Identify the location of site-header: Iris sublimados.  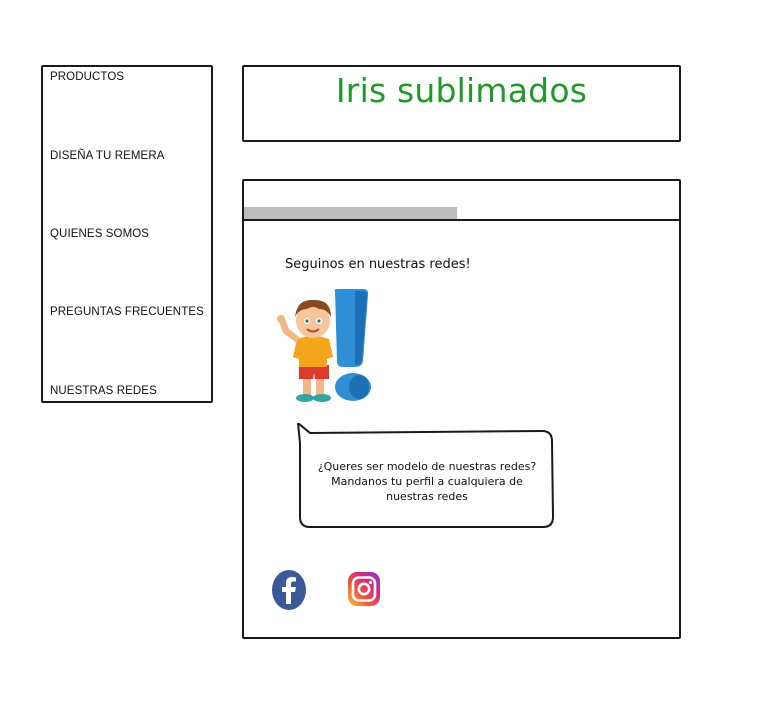
(461, 103).